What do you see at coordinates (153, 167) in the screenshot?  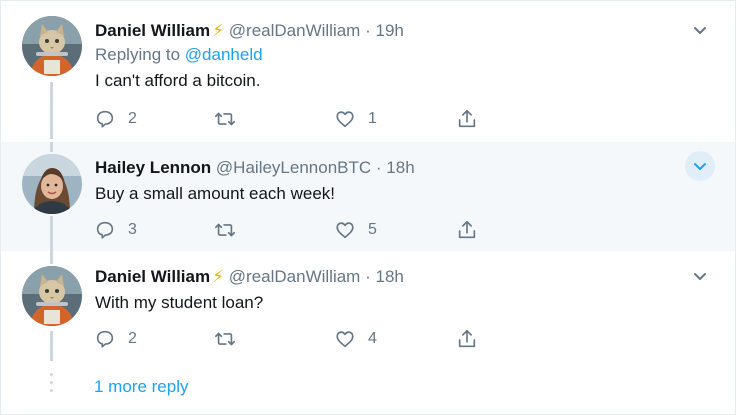 I see `author-name: Hailey Lennon` at bounding box center [153, 167].